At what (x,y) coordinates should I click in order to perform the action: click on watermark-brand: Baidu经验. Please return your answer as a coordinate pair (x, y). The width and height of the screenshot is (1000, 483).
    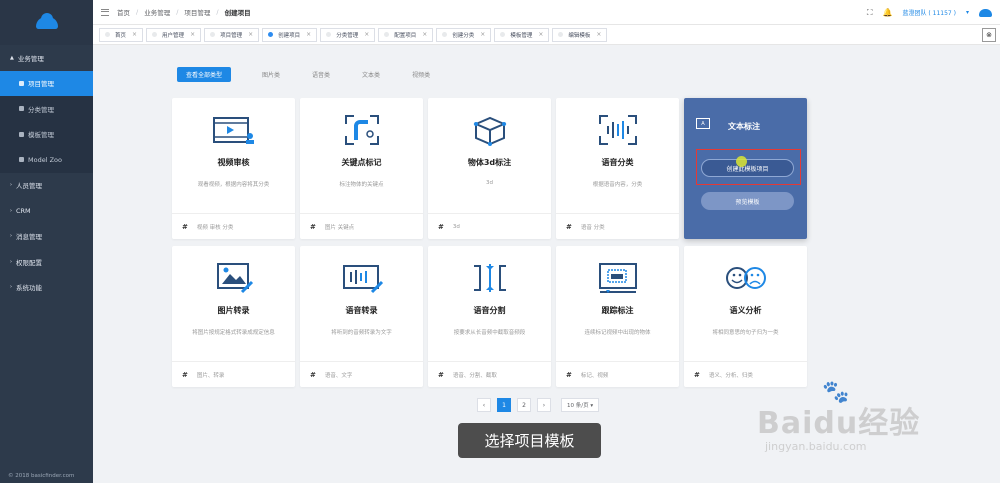
    Looking at the image, I should click on (839, 423).